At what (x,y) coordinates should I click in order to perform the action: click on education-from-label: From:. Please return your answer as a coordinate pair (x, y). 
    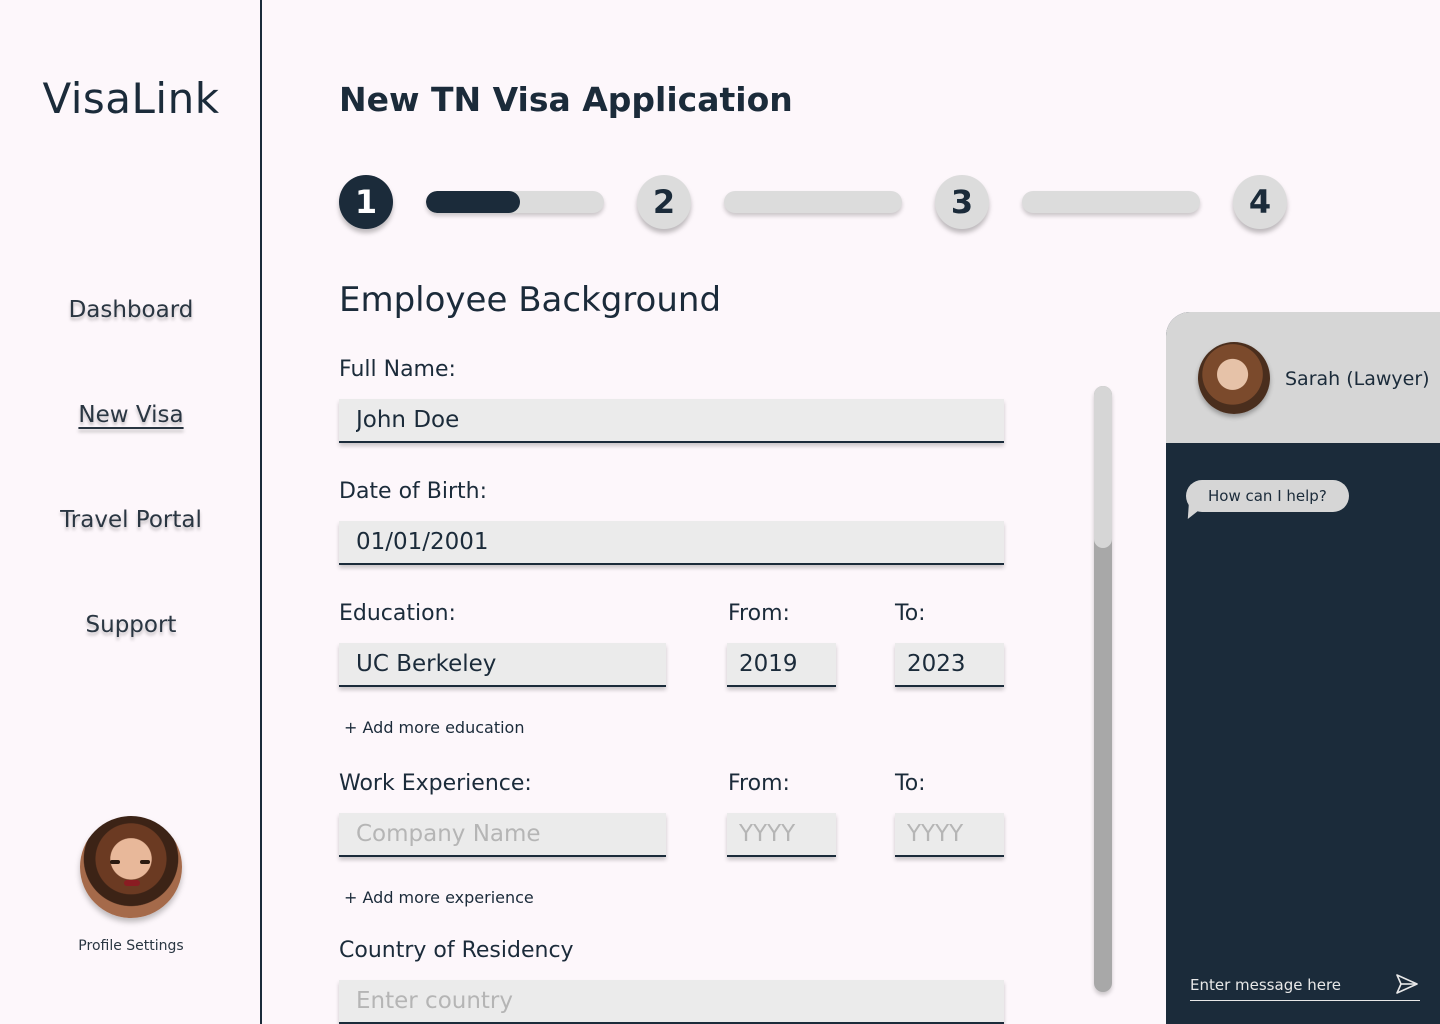
    Looking at the image, I should click on (759, 613).